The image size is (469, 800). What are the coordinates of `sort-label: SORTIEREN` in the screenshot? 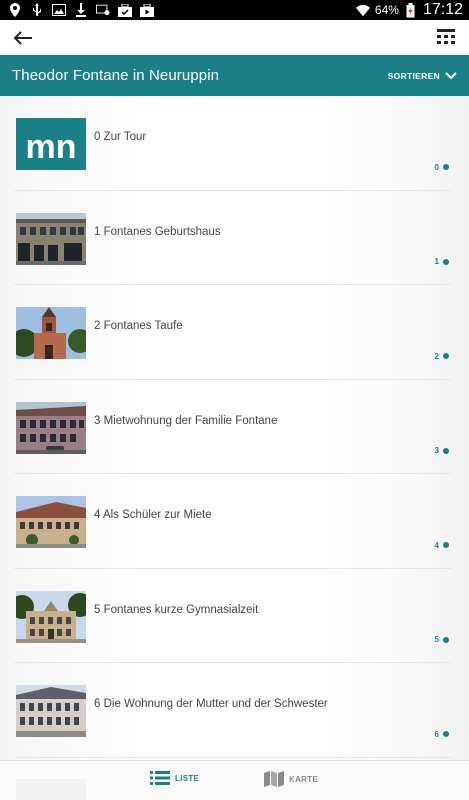 It's located at (413, 75).